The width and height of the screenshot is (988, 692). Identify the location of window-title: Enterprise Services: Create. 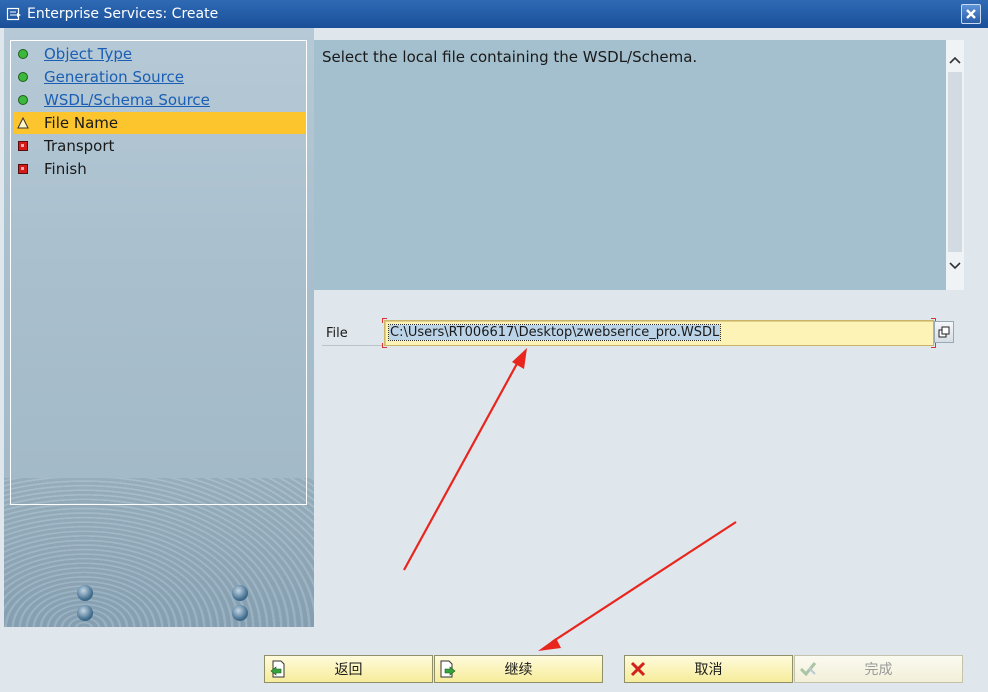
(123, 14).